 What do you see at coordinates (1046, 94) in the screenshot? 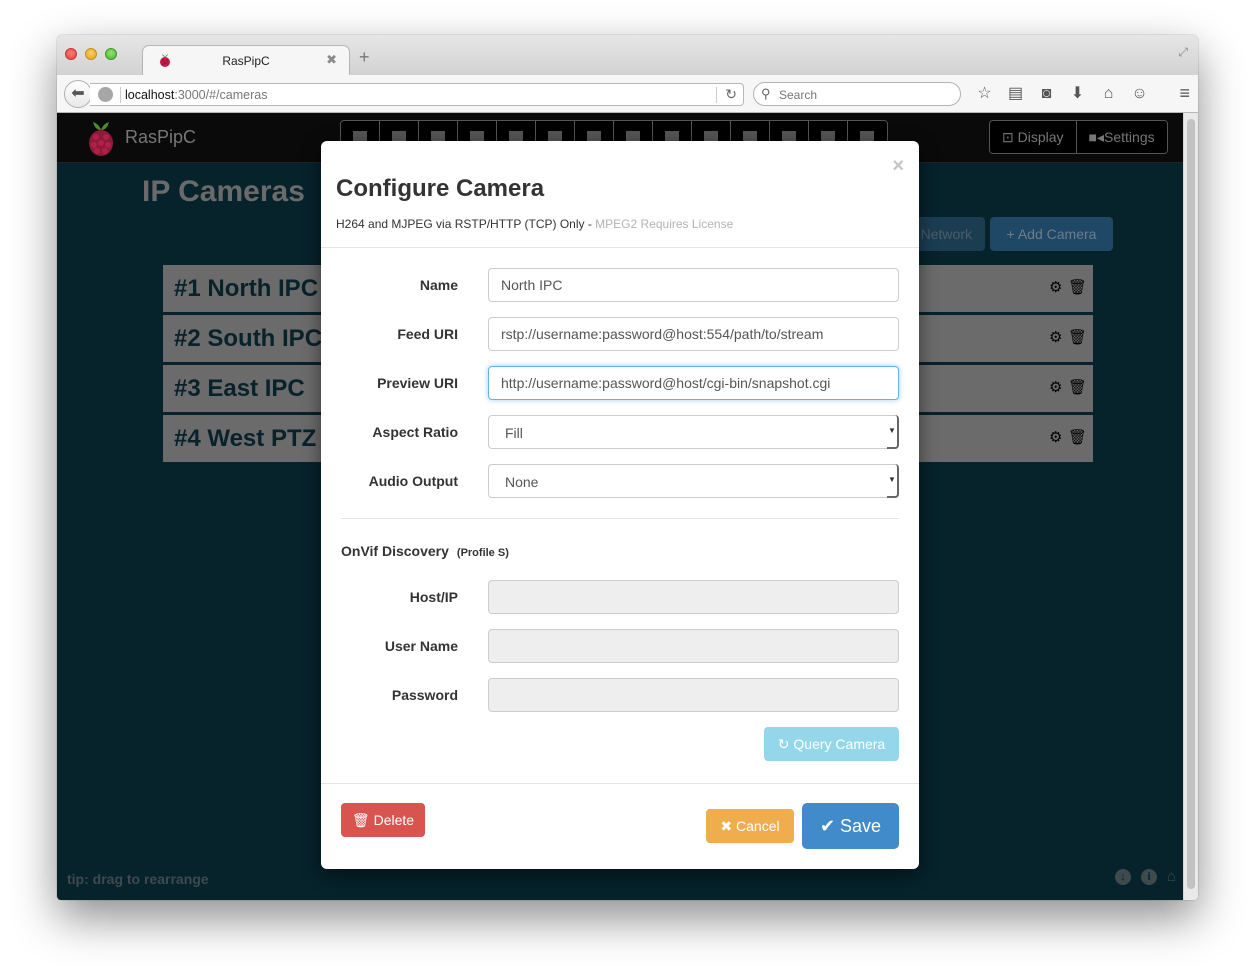
I see `pocket-icon: ◙` at bounding box center [1046, 94].